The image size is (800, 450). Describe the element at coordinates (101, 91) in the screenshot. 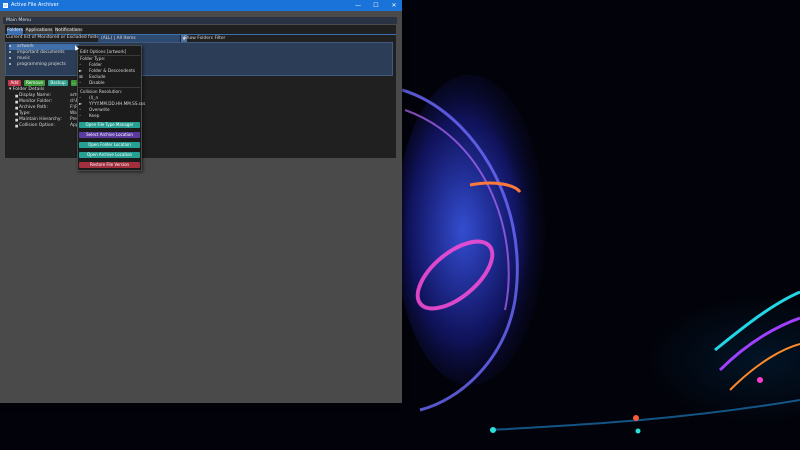

I see `collision-resolution-label: Collision Resolution:` at that location.